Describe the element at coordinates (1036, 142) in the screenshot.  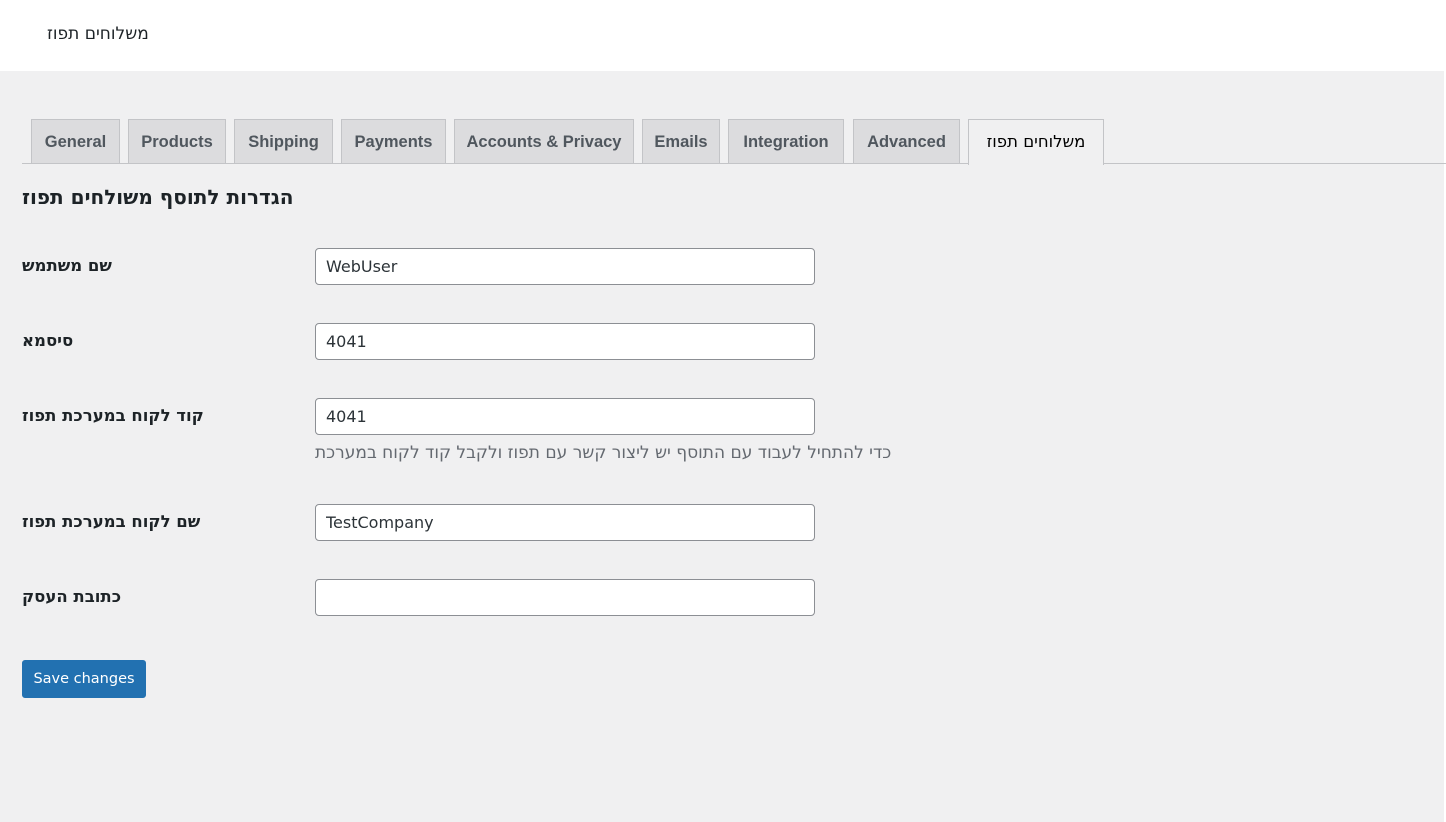
I see `tab-tapuz-shipping: משלוחים תפוז` at that location.